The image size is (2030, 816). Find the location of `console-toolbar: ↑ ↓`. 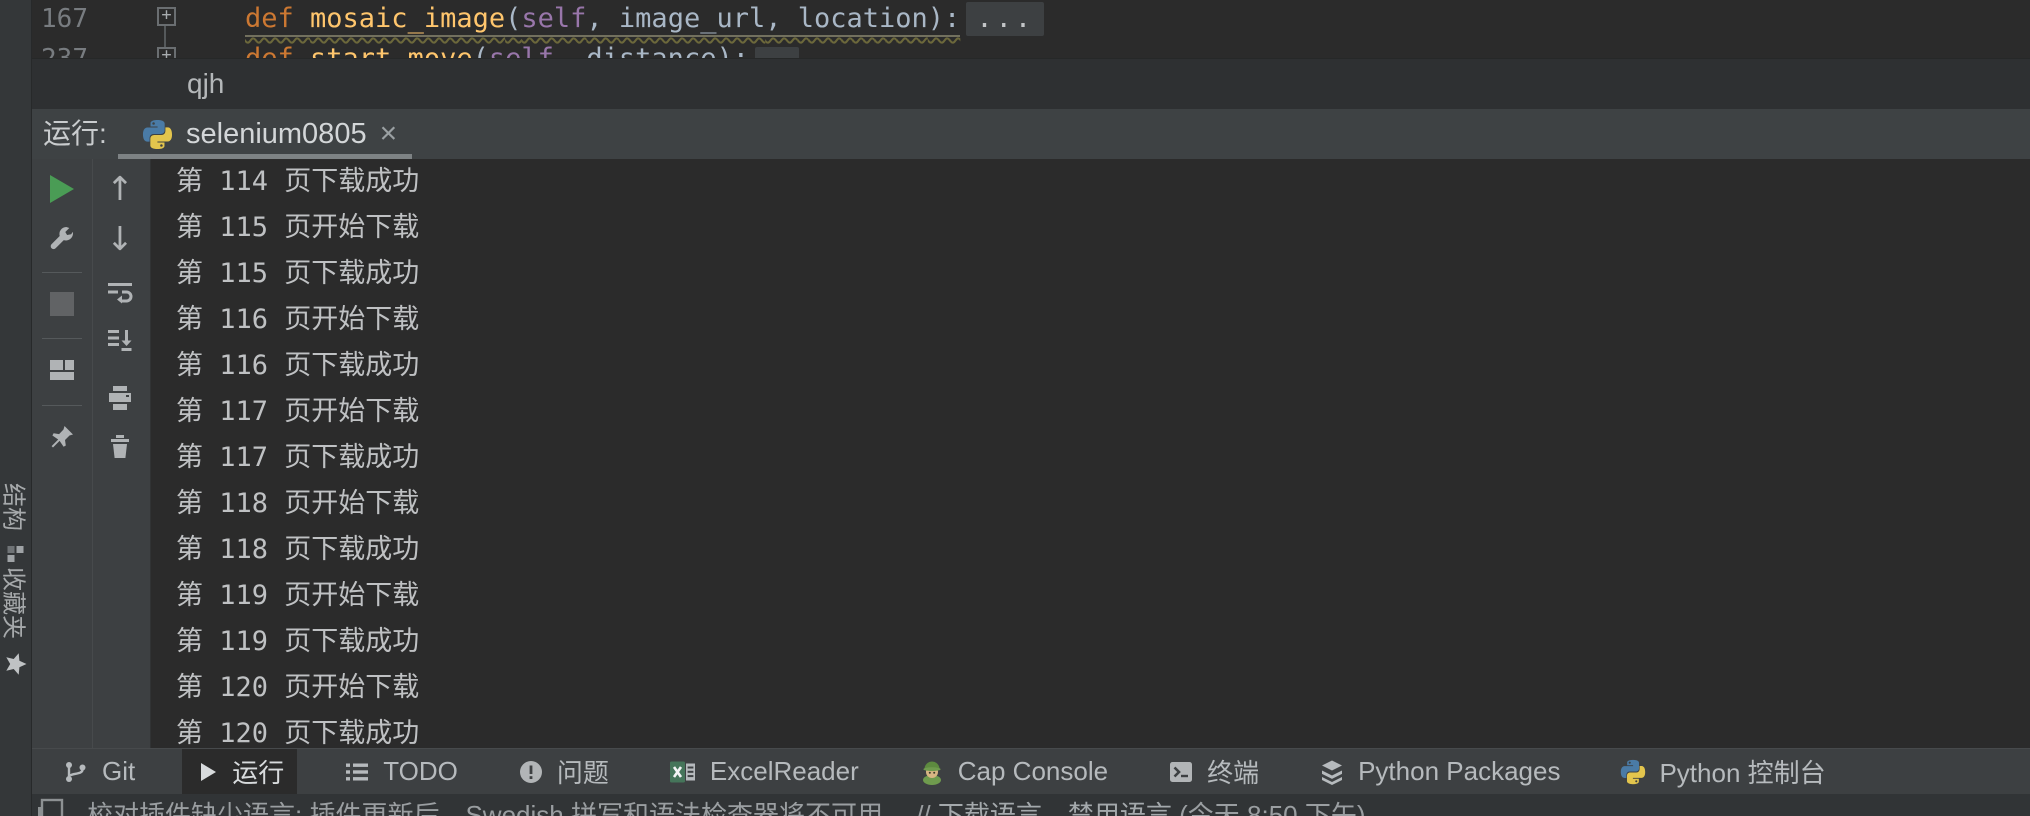

console-toolbar: ↑ ↓ is located at coordinates (91, 453).